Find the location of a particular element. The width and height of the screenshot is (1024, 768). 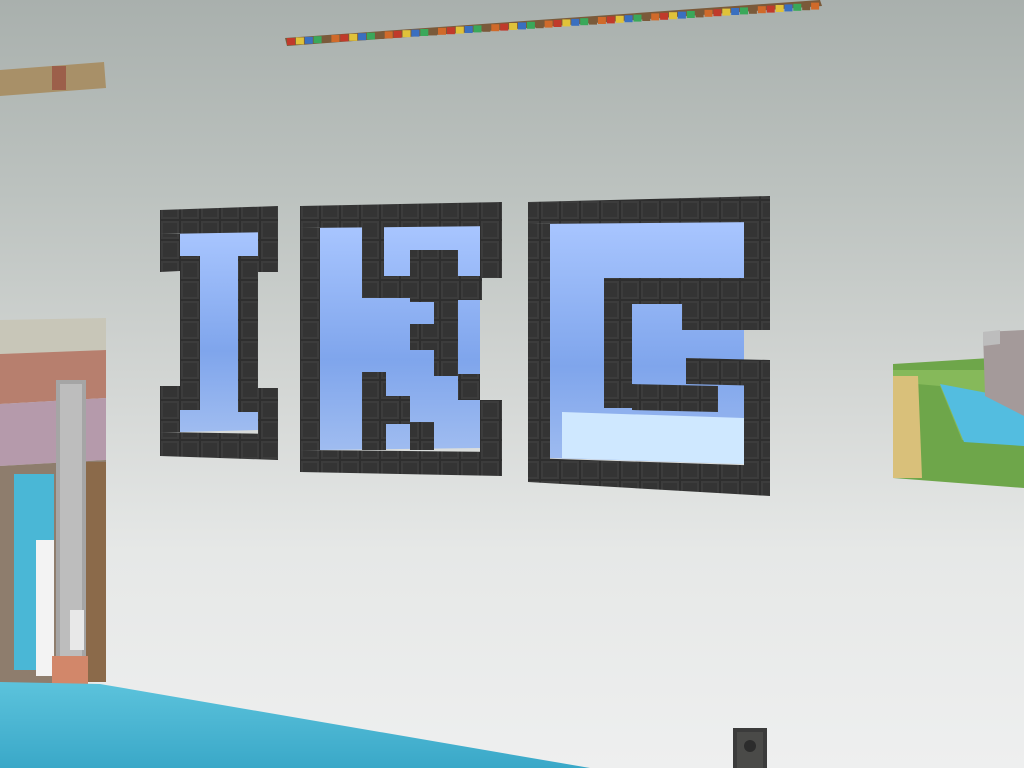

wool-strip-icon is located at coordinates (553, 23).